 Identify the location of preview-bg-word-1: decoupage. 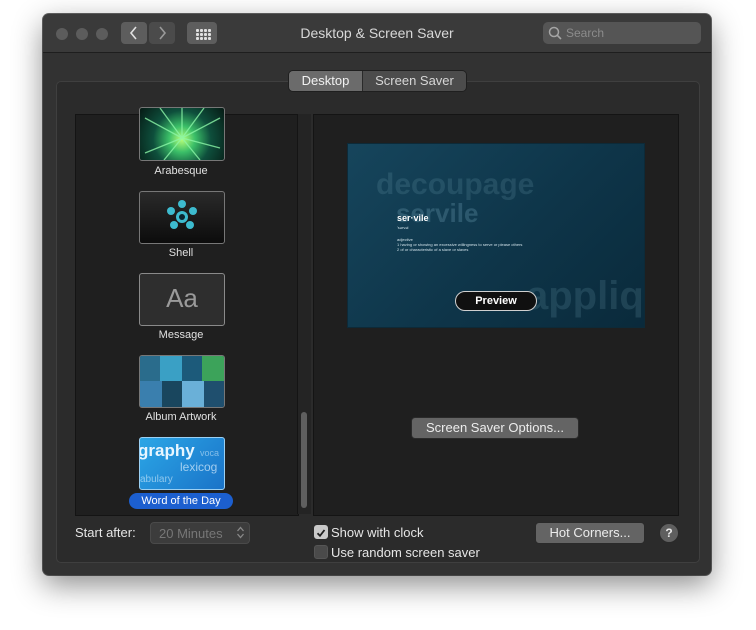
(455, 184).